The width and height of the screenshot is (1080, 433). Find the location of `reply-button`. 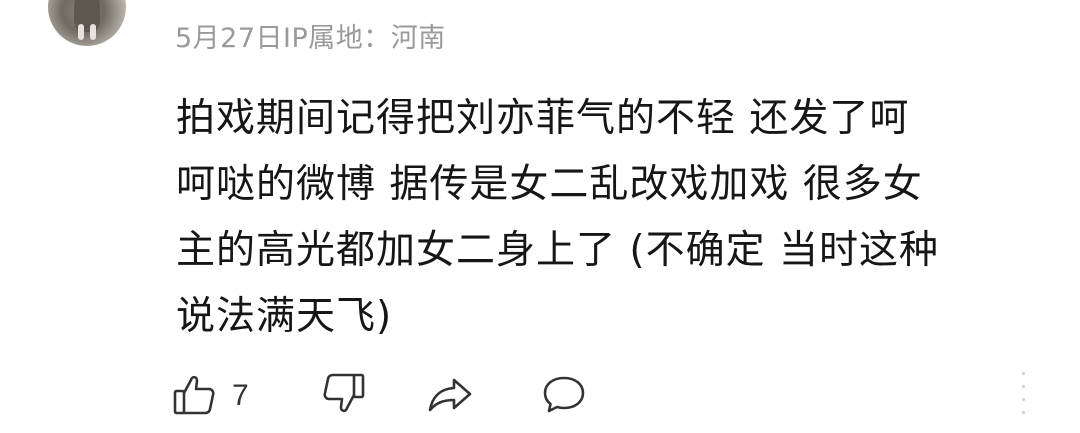

reply-button is located at coordinates (570, 396).